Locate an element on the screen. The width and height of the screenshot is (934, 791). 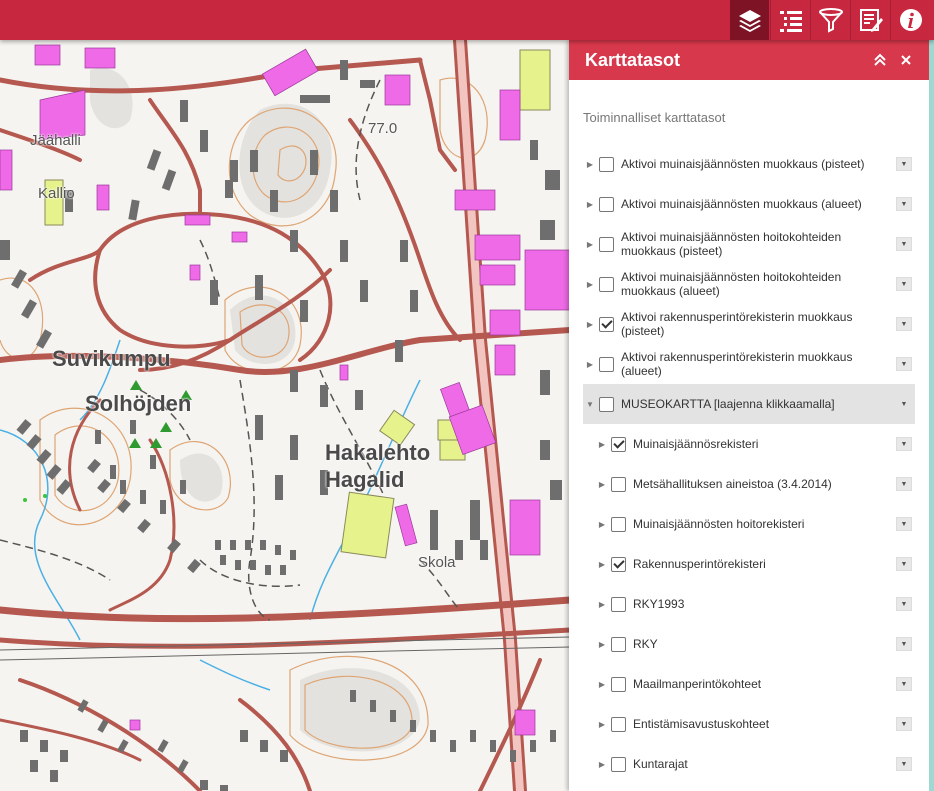
list-icon is located at coordinates (790, 21).